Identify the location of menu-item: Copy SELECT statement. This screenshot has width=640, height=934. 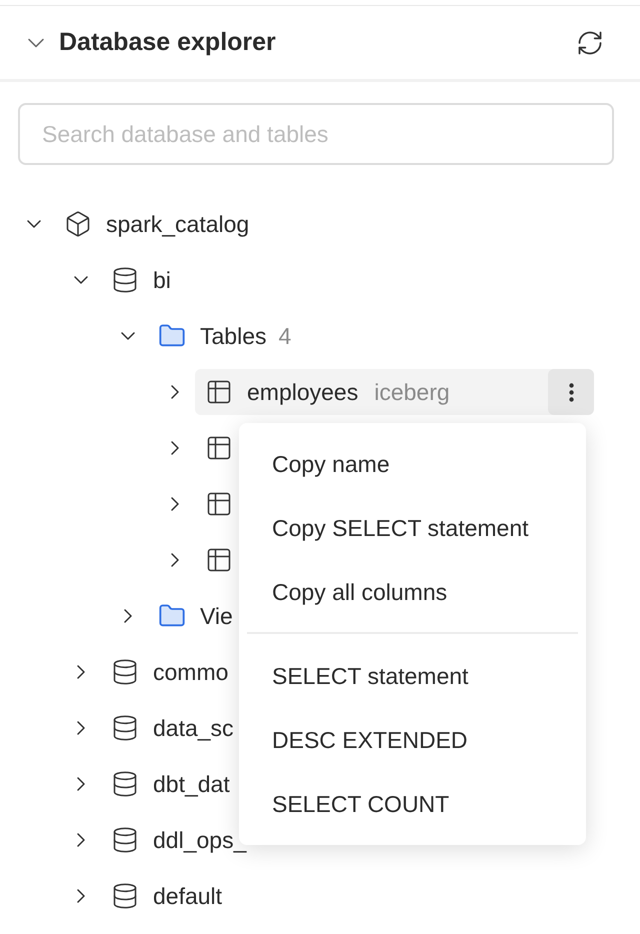
(412, 528).